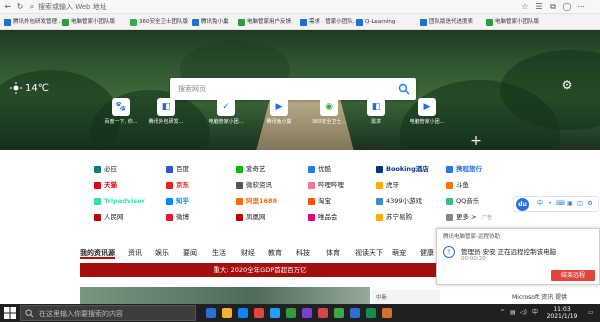 This screenshot has height=322, width=600. I want to click on quick-link: 微软资讯, so click(254, 185).